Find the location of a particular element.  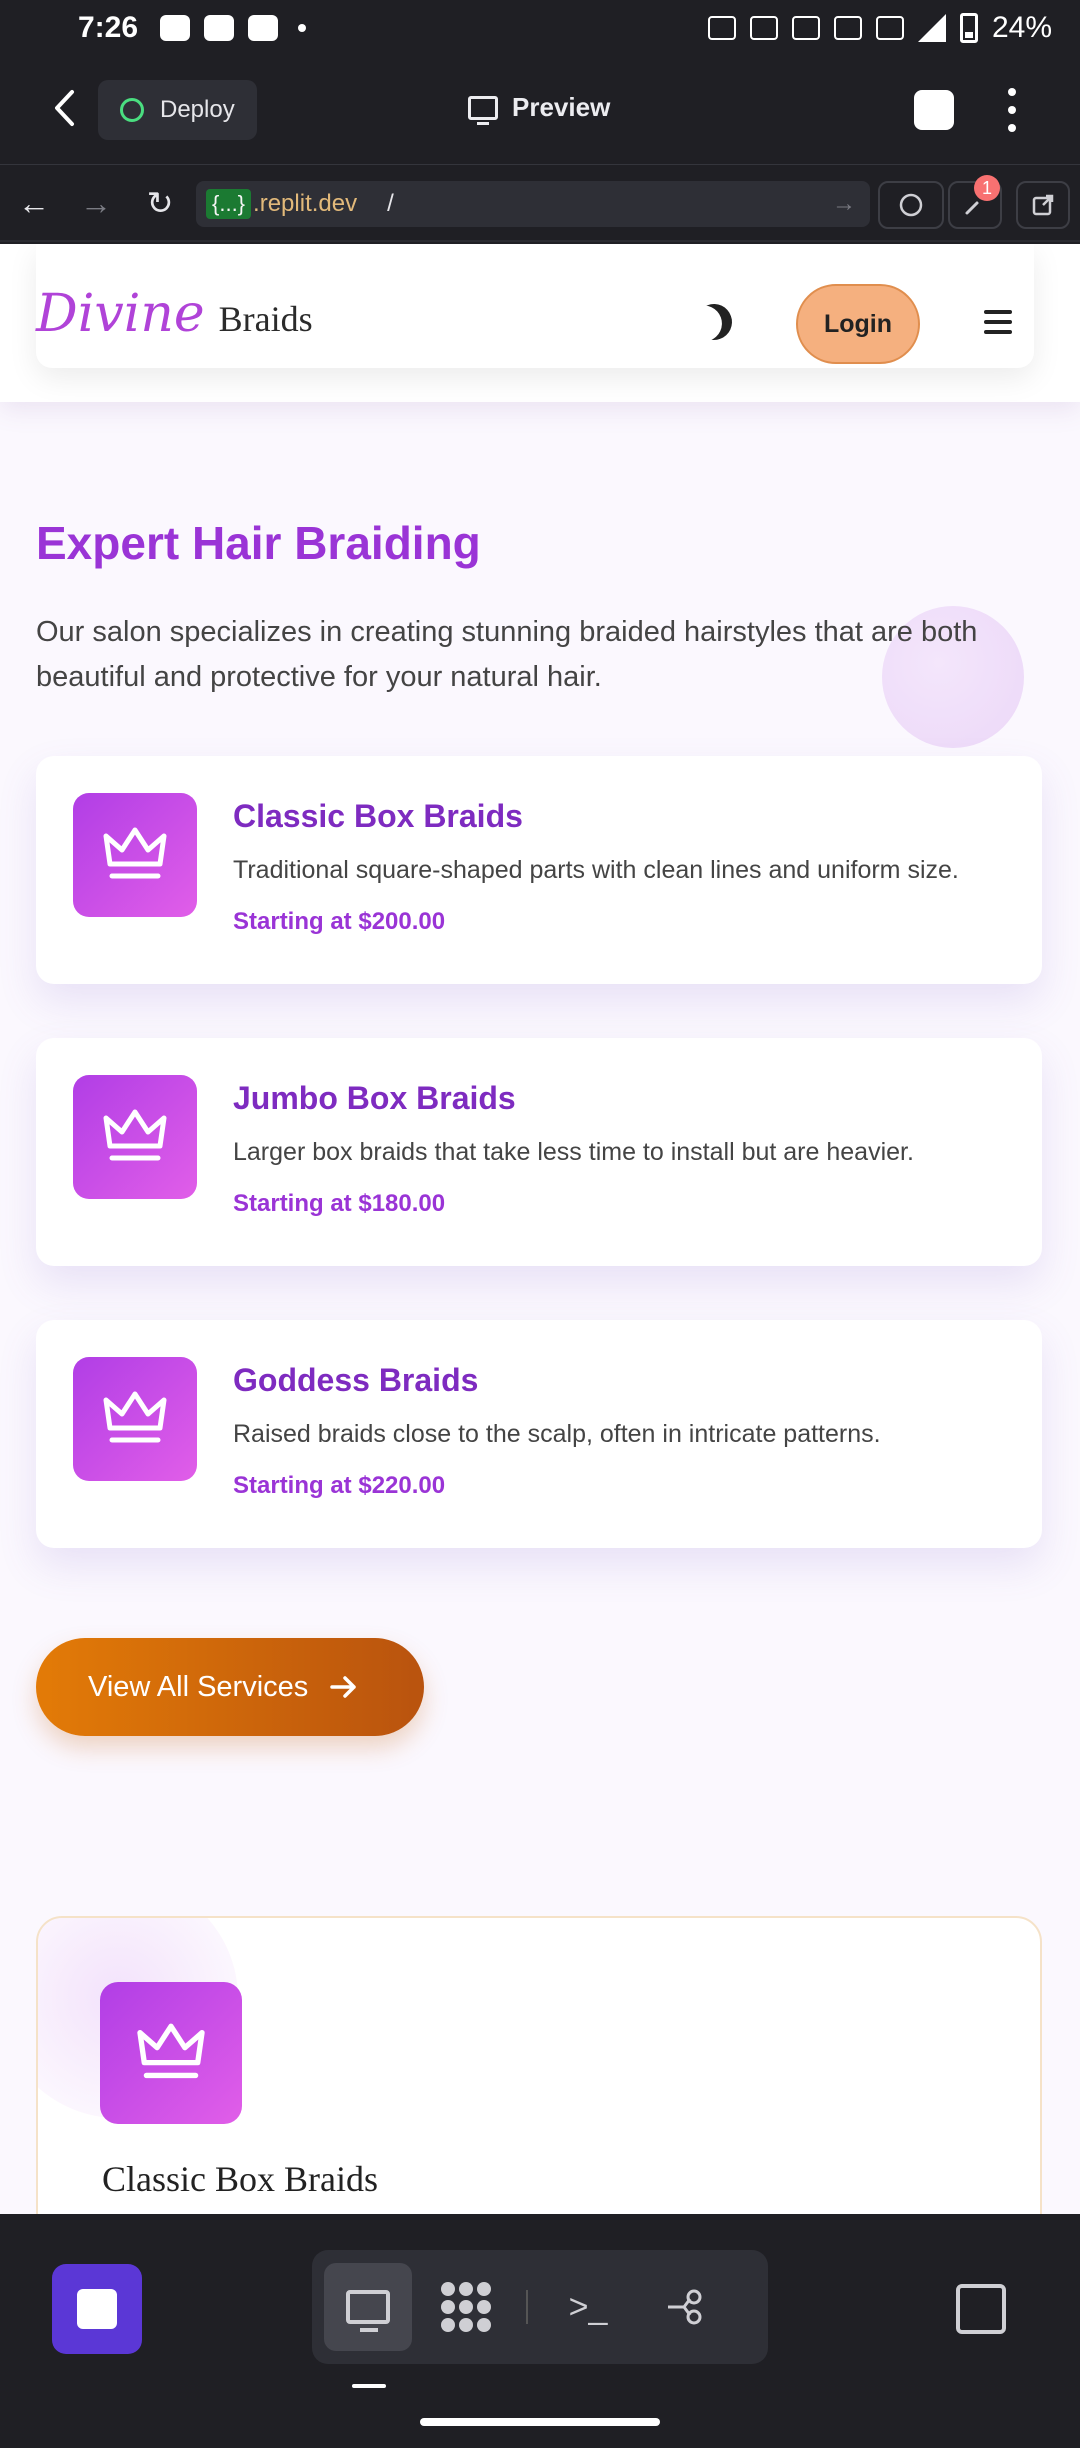

active-tab-indicator is located at coordinates (369, 2386).